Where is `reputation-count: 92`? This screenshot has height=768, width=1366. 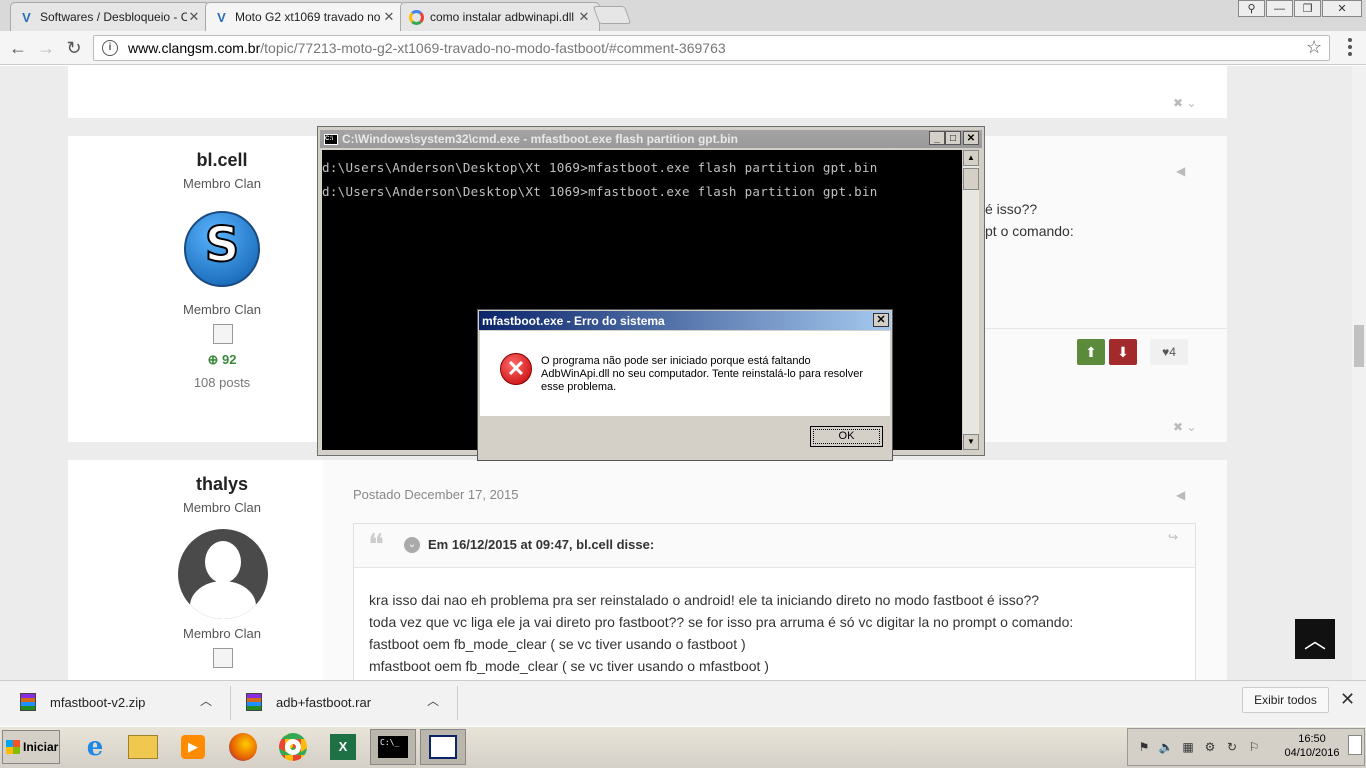 reputation-count: 92 is located at coordinates (229, 359).